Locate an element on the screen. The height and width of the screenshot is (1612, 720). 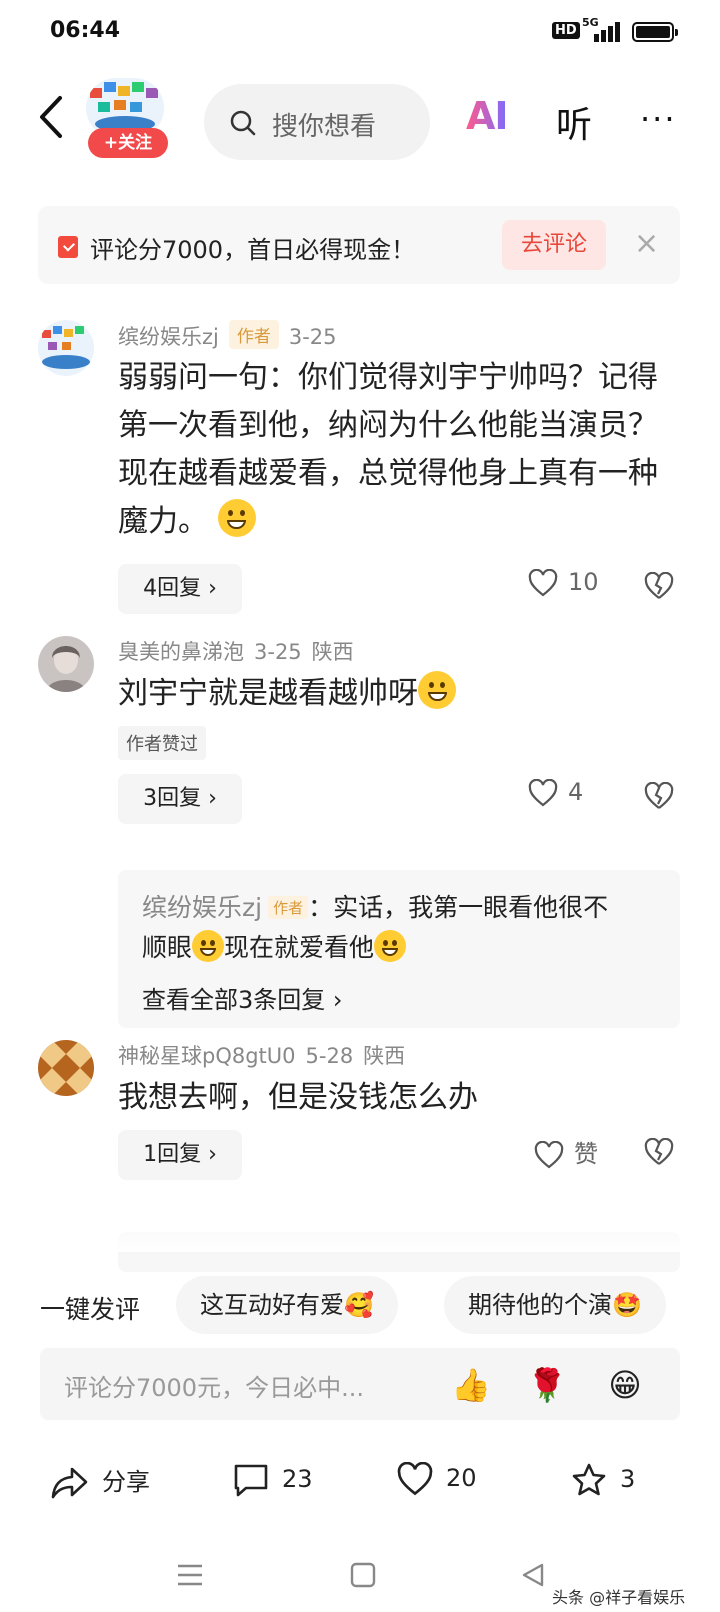
comment-text: 我想去啊，但是没钱怎么办 is located at coordinates (298, 1097).